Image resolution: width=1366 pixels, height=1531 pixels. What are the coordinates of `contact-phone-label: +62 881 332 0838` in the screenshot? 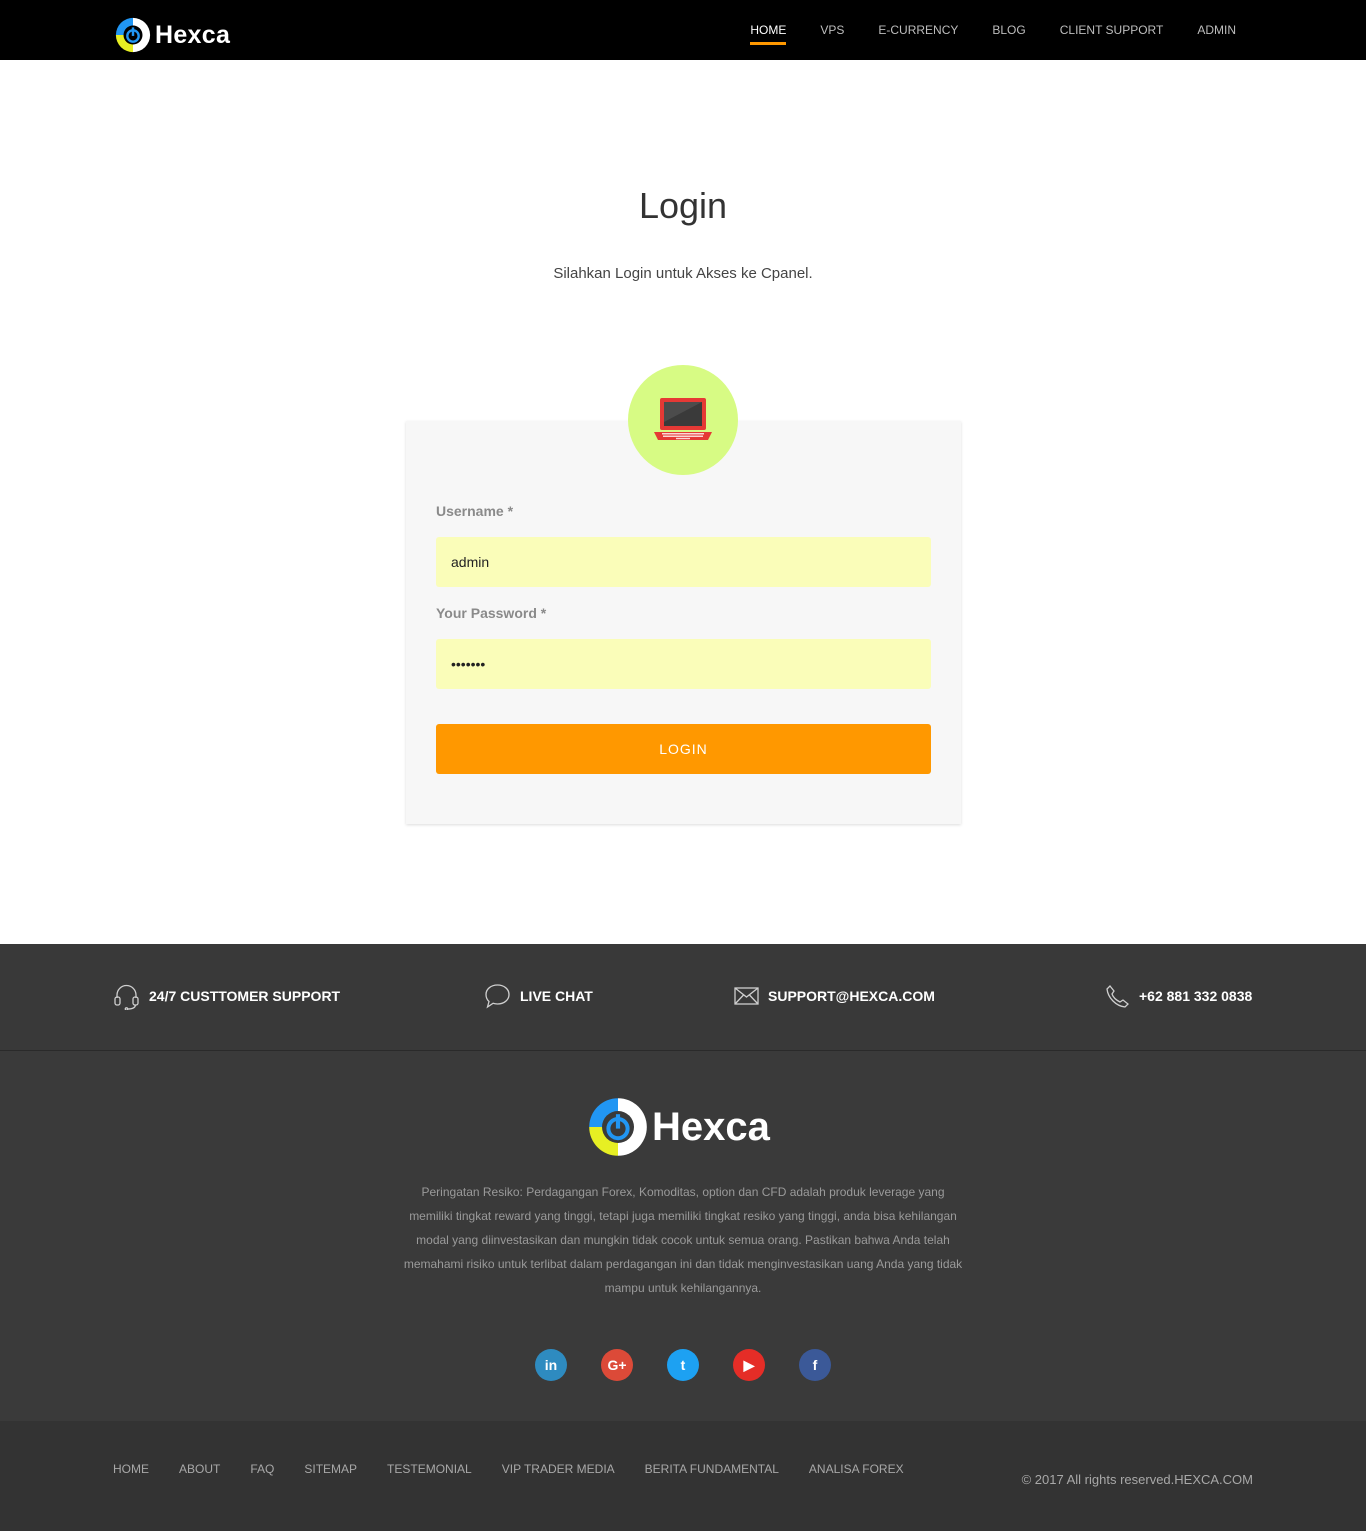 It's located at (1196, 996).